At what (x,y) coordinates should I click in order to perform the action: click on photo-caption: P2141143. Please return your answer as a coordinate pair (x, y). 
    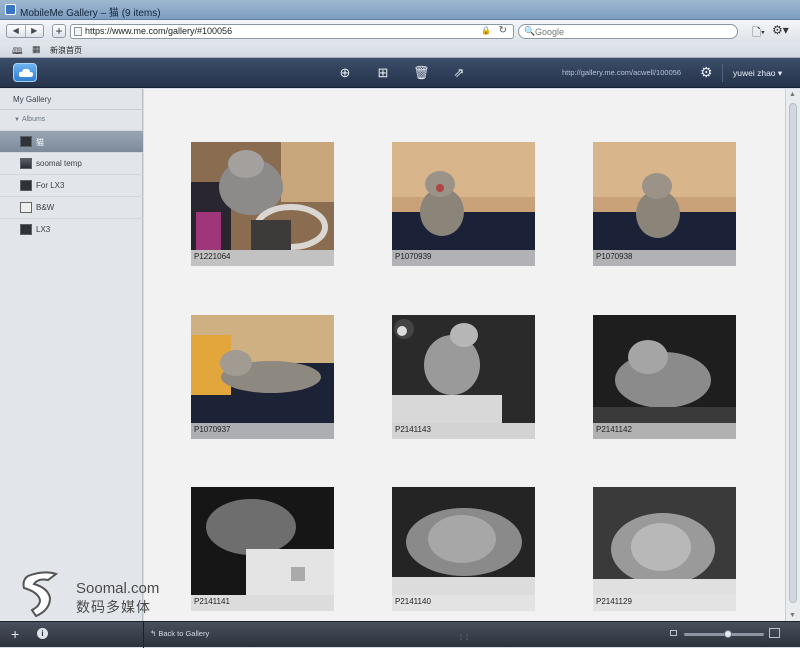
    Looking at the image, I should click on (413, 429).